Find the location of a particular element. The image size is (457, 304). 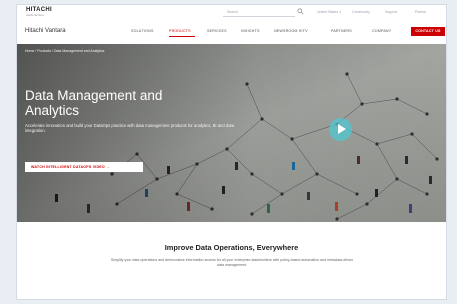

nav-item-company: COMPANY is located at coordinates (381, 31).